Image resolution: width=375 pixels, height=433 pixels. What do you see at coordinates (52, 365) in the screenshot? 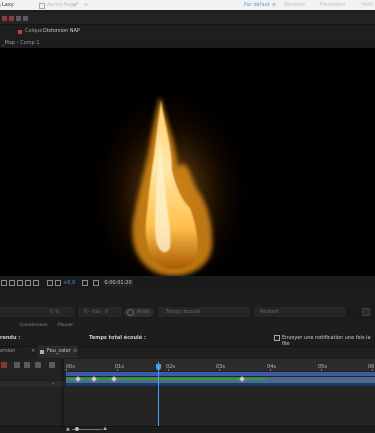
I see `draft-3d-icon` at bounding box center [52, 365].